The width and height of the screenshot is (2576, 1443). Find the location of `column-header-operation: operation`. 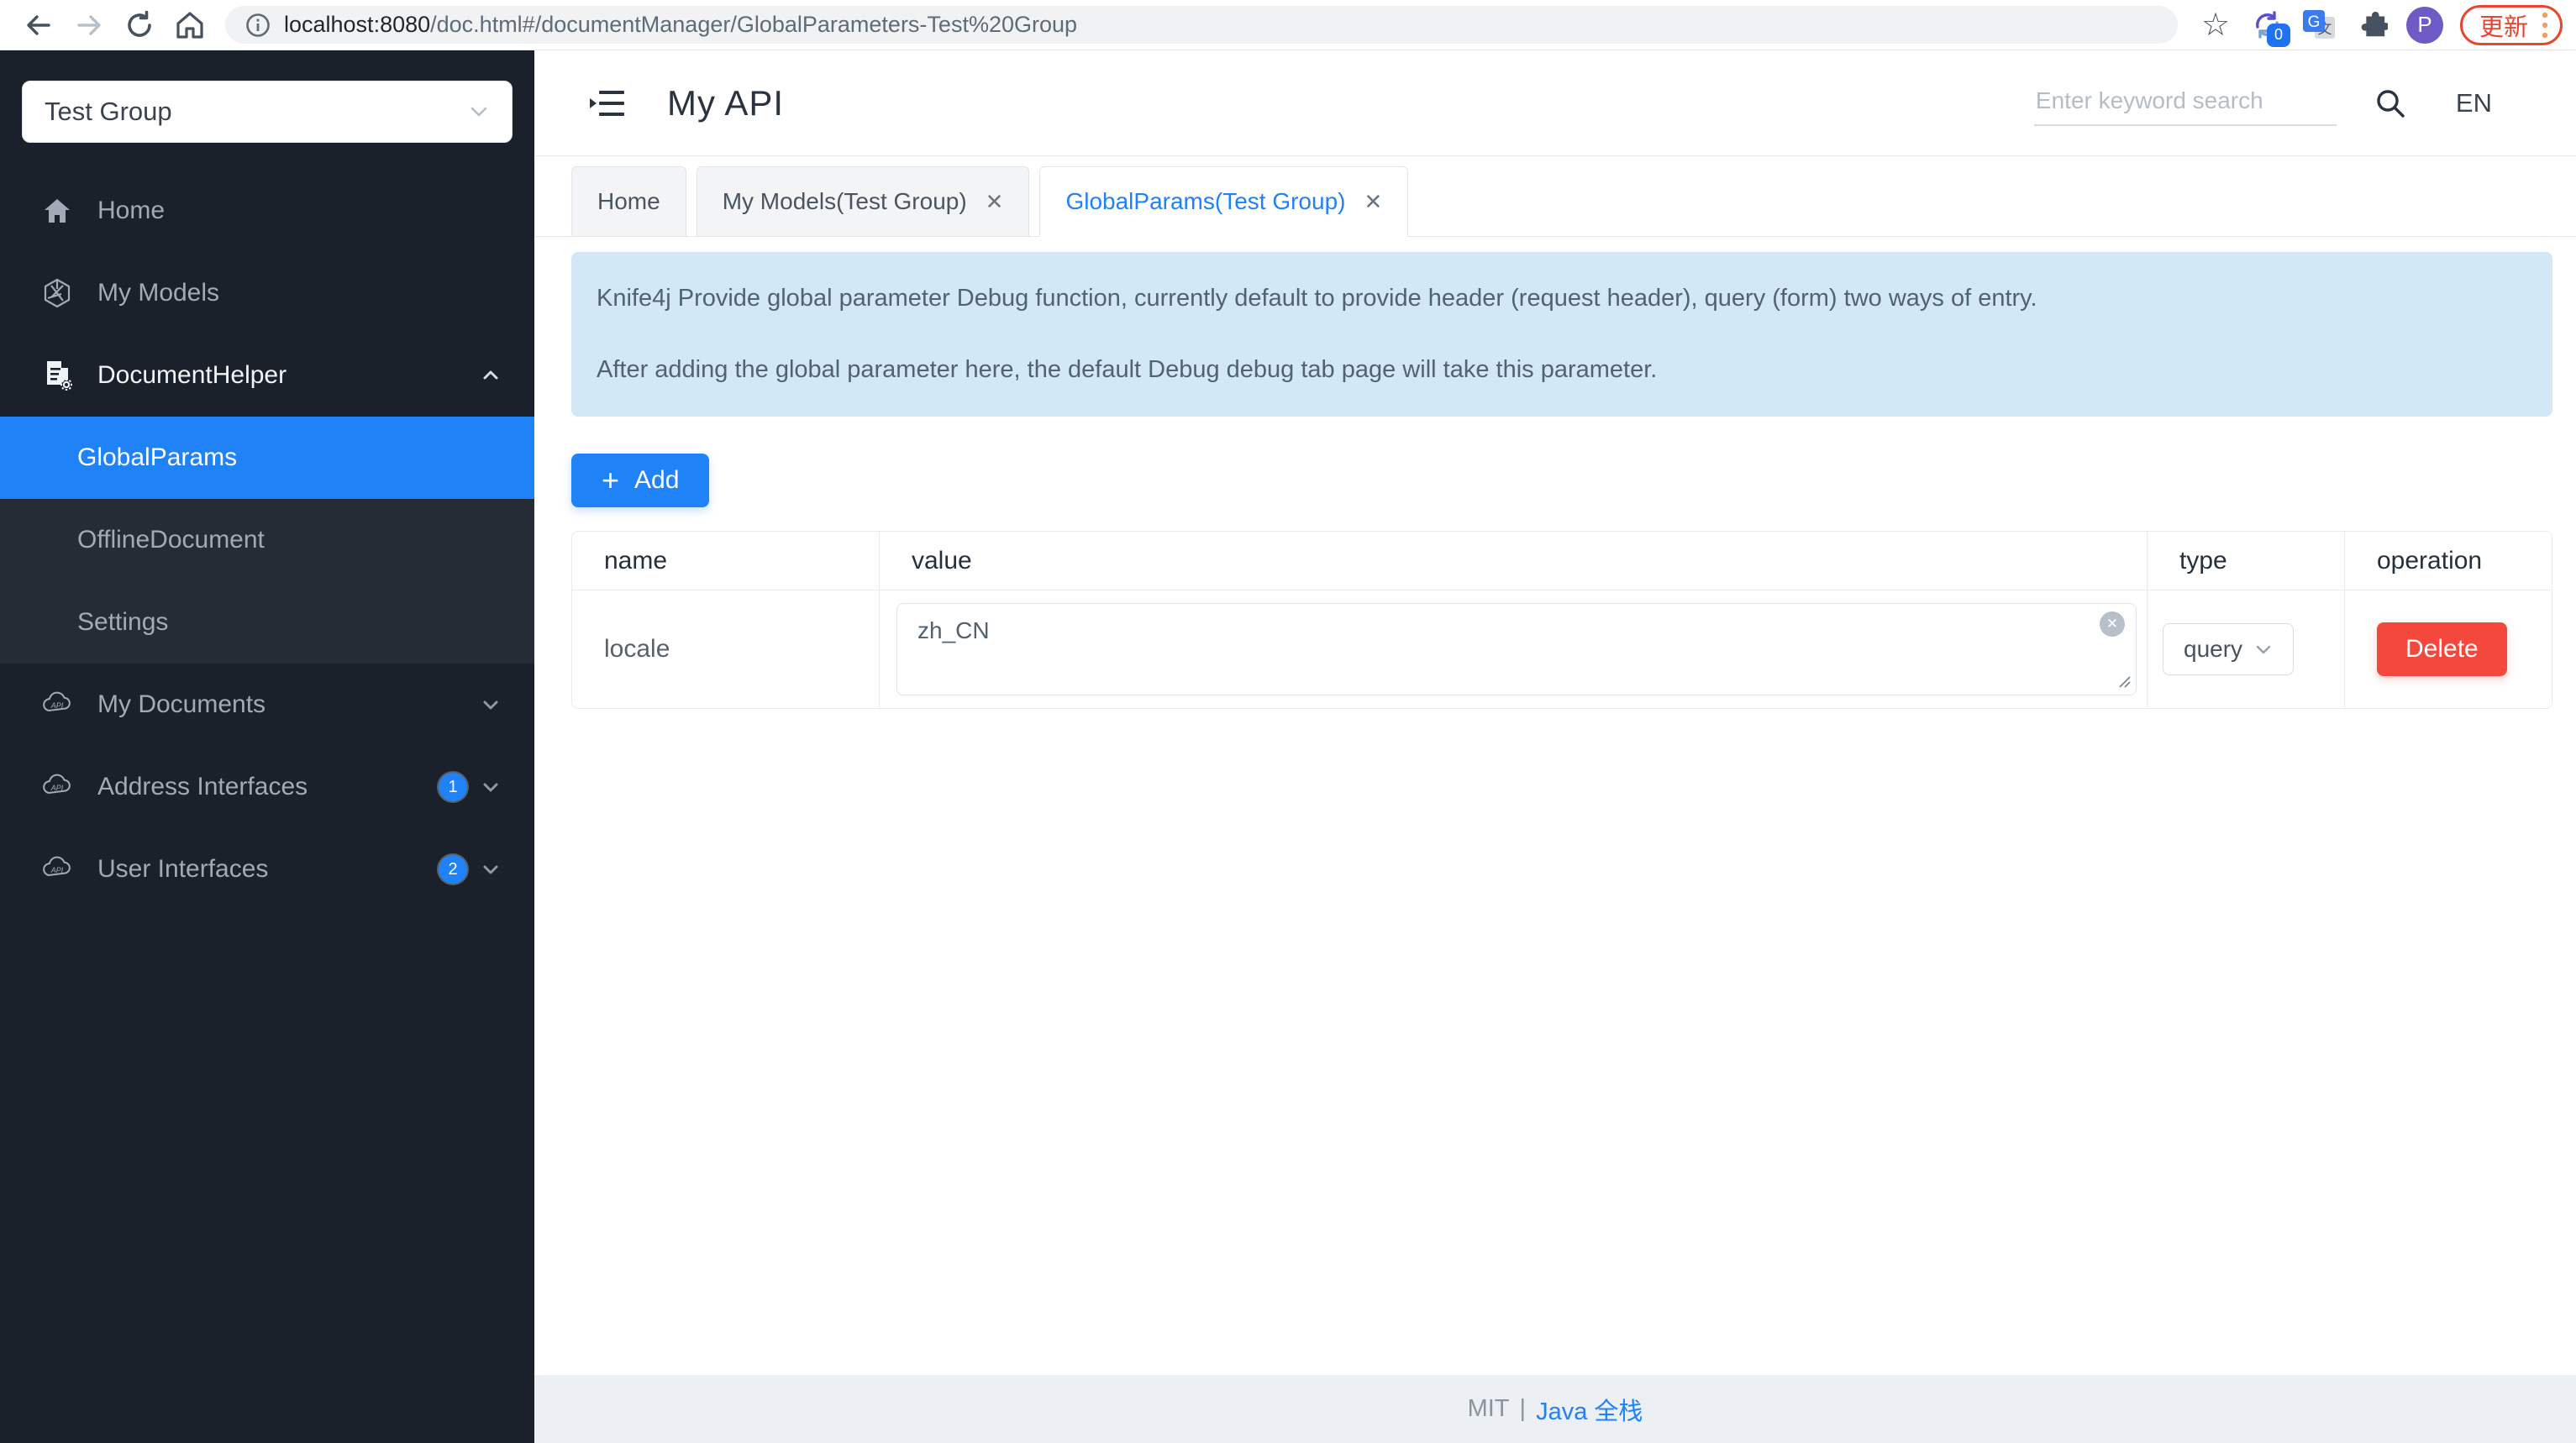

column-header-operation: operation is located at coordinates (2448, 562).